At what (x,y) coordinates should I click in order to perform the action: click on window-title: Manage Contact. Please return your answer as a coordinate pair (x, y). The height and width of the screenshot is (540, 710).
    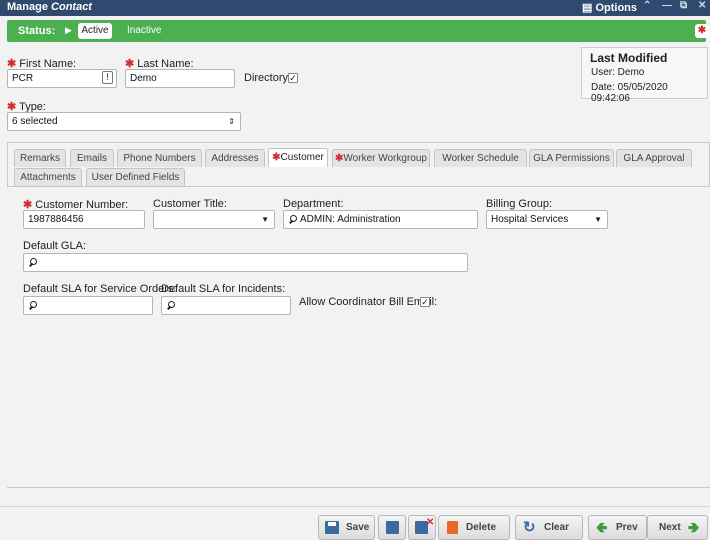
    Looking at the image, I should click on (49, 7).